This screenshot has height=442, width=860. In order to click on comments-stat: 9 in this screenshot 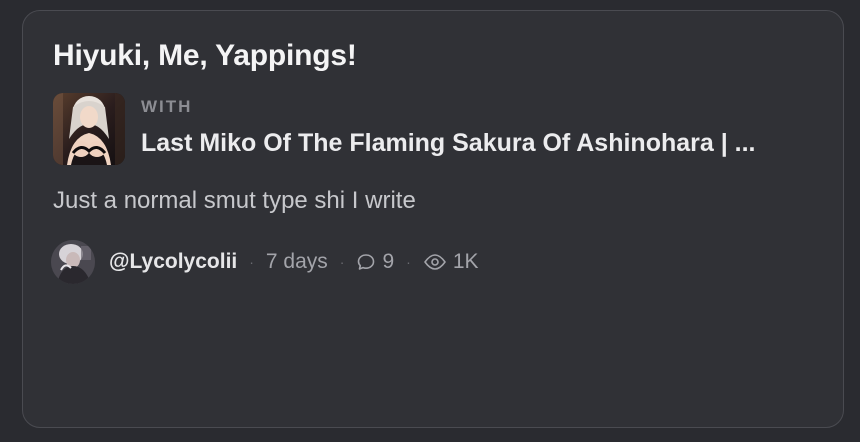, I will do `click(375, 262)`.